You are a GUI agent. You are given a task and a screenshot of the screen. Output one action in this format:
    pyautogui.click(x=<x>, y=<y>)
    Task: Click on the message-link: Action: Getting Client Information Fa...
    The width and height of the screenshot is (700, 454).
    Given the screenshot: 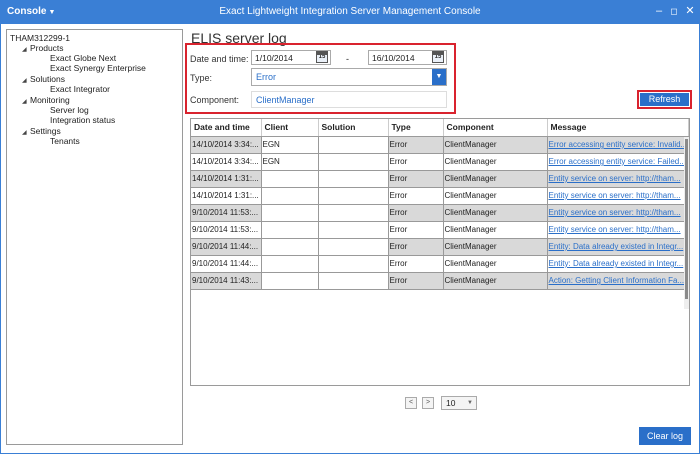 What is the action you would take?
    pyautogui.click(x=618, y=281)
    